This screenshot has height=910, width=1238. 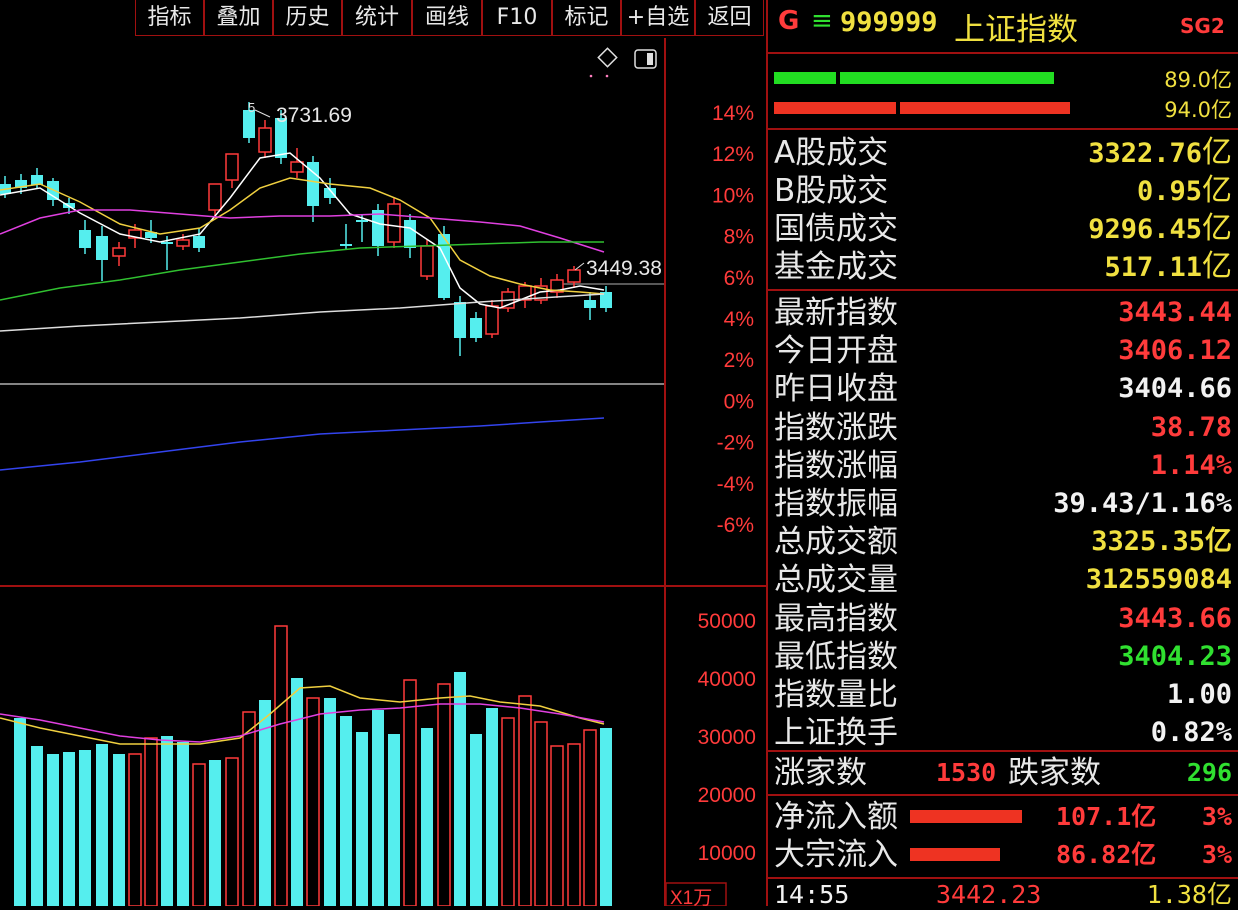 I want to click on stat-value: 3404.66, so click(x=1175, y=389).